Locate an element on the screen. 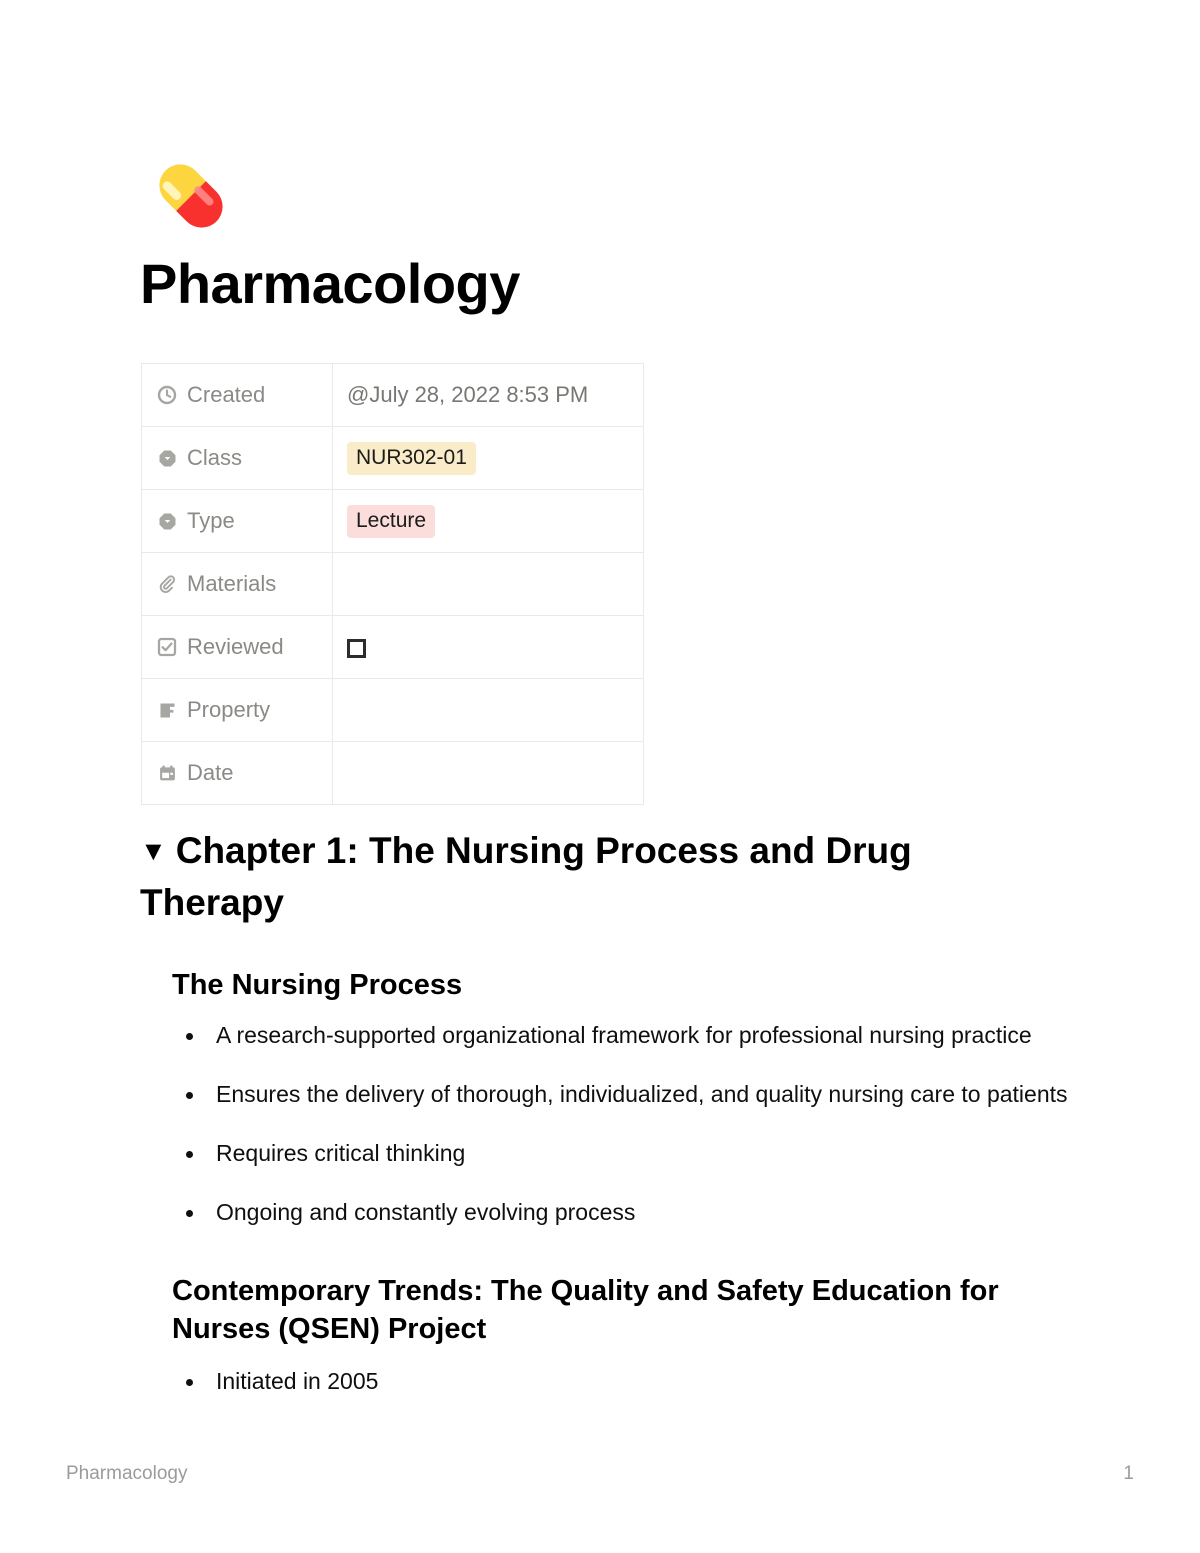 This screenshot has height=1553, width=1200. list-item: Initiated in 2005 is located at coordinates (622, 1381).